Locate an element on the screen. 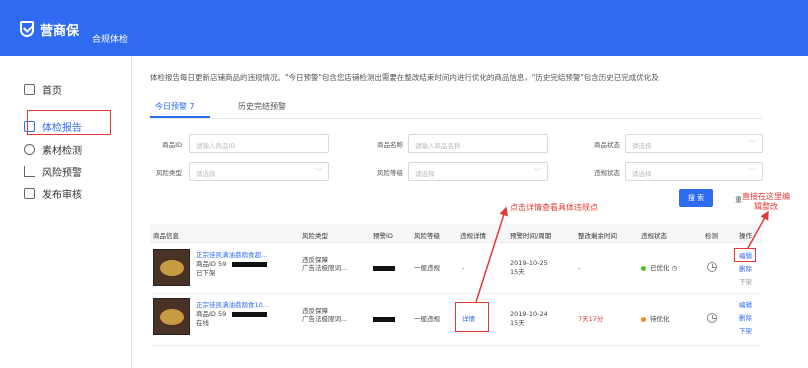  column-header: 违规详情 is located at coordinates (473, 236).